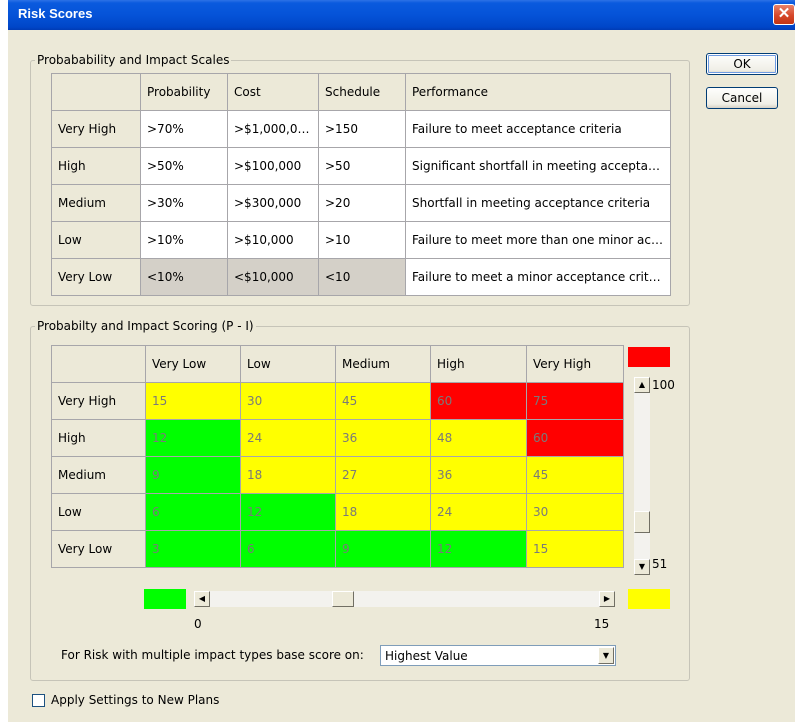 This screenshot has height=722, width=795. What do you see at coordinates (538, 92) in the screenshot?
I see `scales-column-header: Performance` at bounding box center [538, 92].